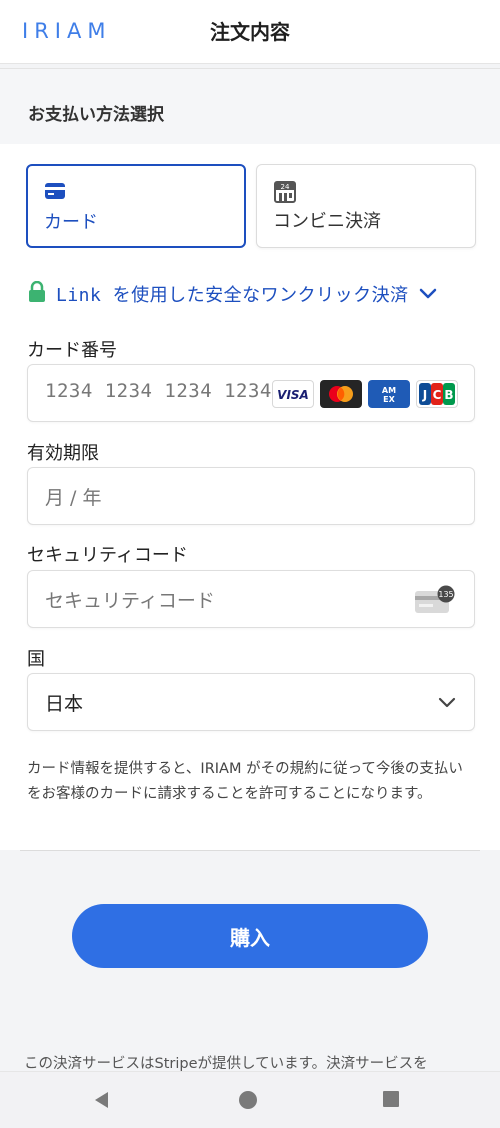 The width and height of the screenshot is (500, 1128). What do you see at coordinates (36, 659) in the screenshot?
I see `country-label: 国` at bounding box center [36, 659].